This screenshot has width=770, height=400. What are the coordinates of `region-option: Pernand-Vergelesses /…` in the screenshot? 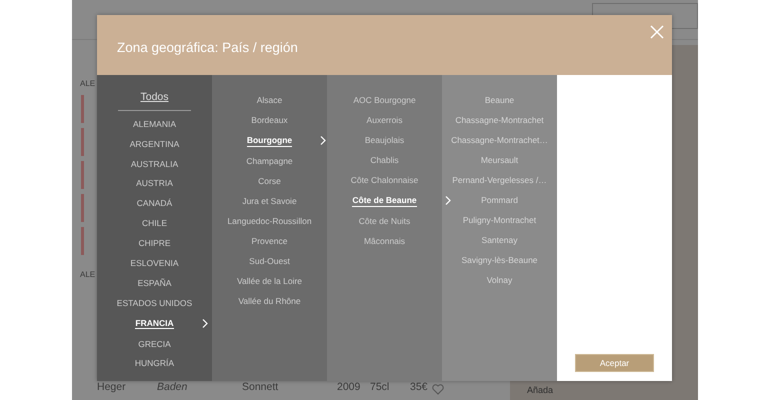 It's located at (499, 181).